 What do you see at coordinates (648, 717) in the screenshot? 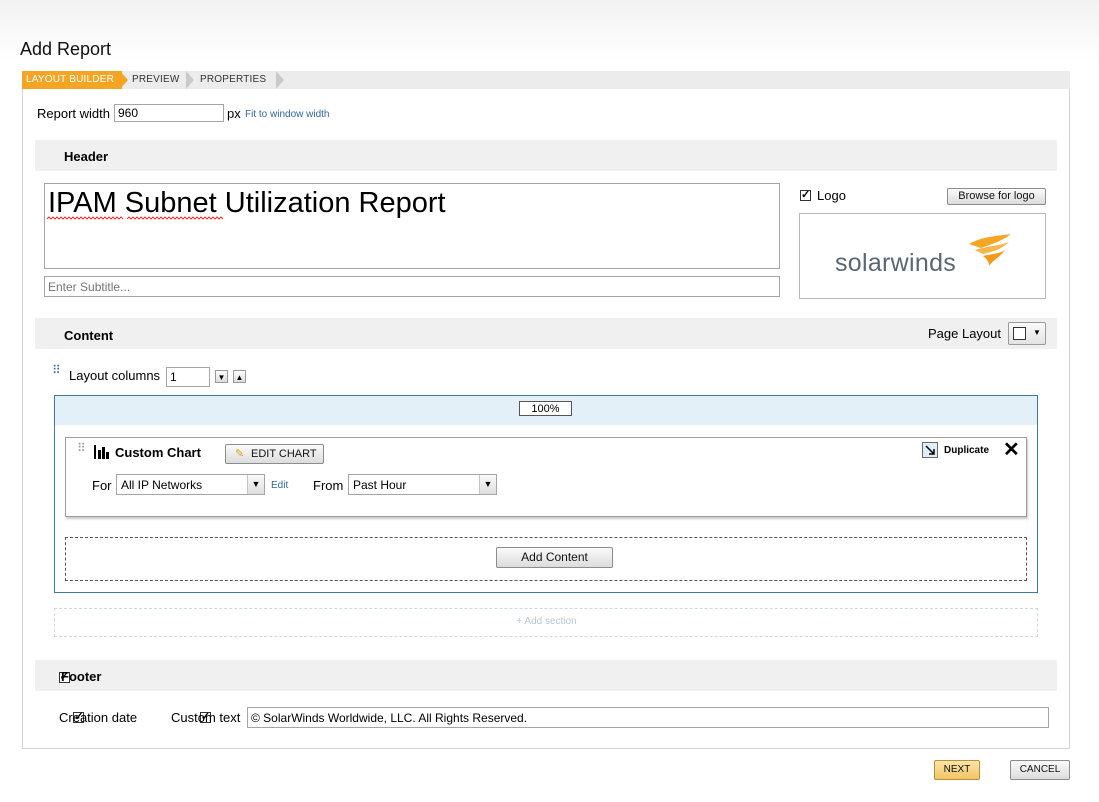
I see `custom-text-input` at bounding box center [648, 717].